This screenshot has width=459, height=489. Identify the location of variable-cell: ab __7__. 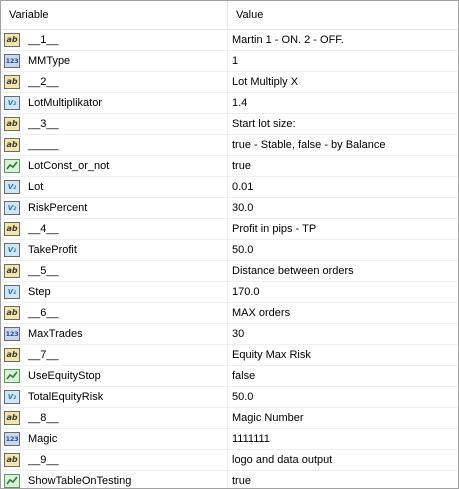
(114, 355).